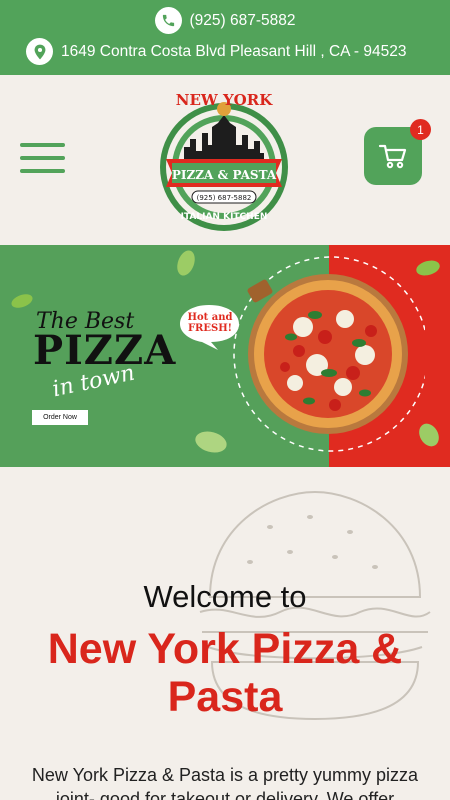 The height and width of the screenshot is (800, 450). What do you see at coordinates (224, 175) in the screenshot?
I see `logo-pizza-pasta: PIZZA & PASTA` at bounding box center [224, 175].